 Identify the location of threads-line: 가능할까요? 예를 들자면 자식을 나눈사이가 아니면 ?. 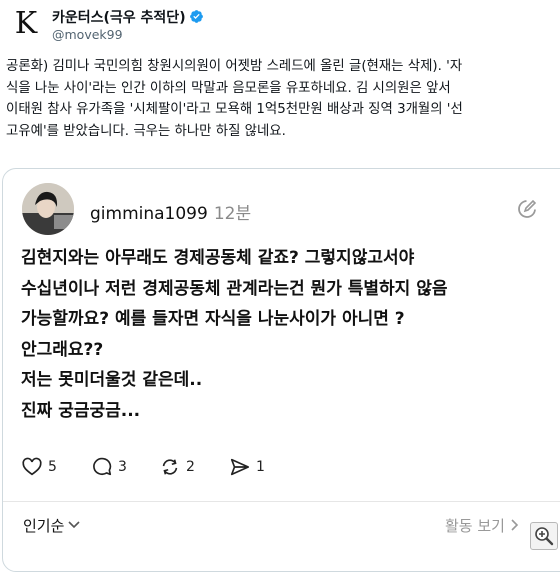
(213, 319).